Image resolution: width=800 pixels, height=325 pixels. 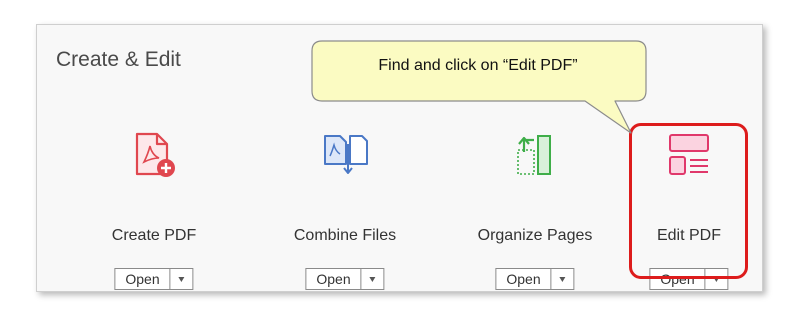 What do you see at coordinates (479, 87) in the screenshot?
I see `callout-balloon` at bounding box center [479, 87].